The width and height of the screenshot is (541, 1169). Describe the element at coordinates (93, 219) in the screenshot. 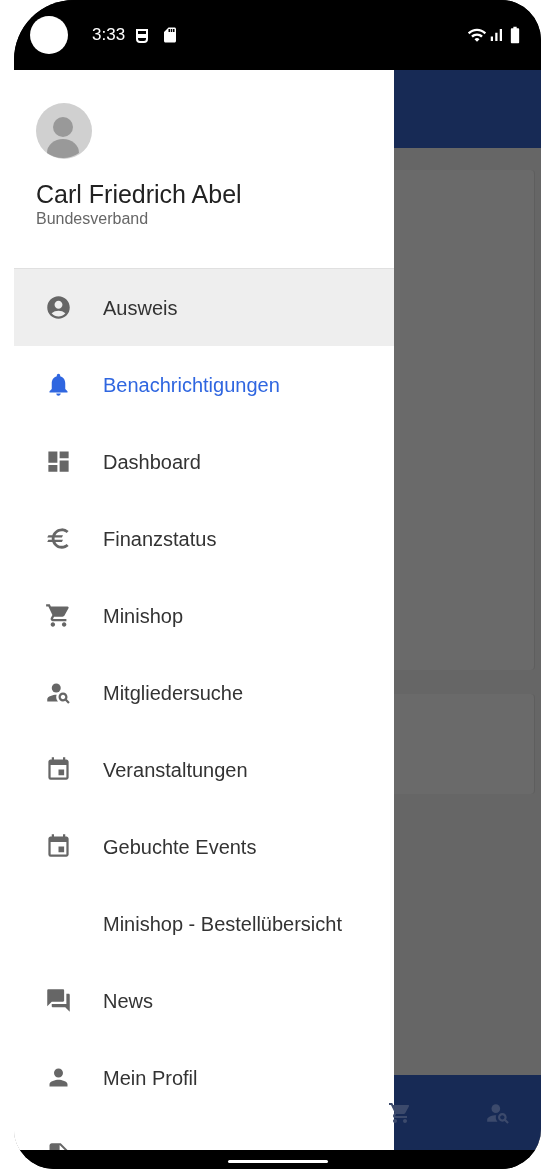

I see `user-organization: Bundesverband` at that location.